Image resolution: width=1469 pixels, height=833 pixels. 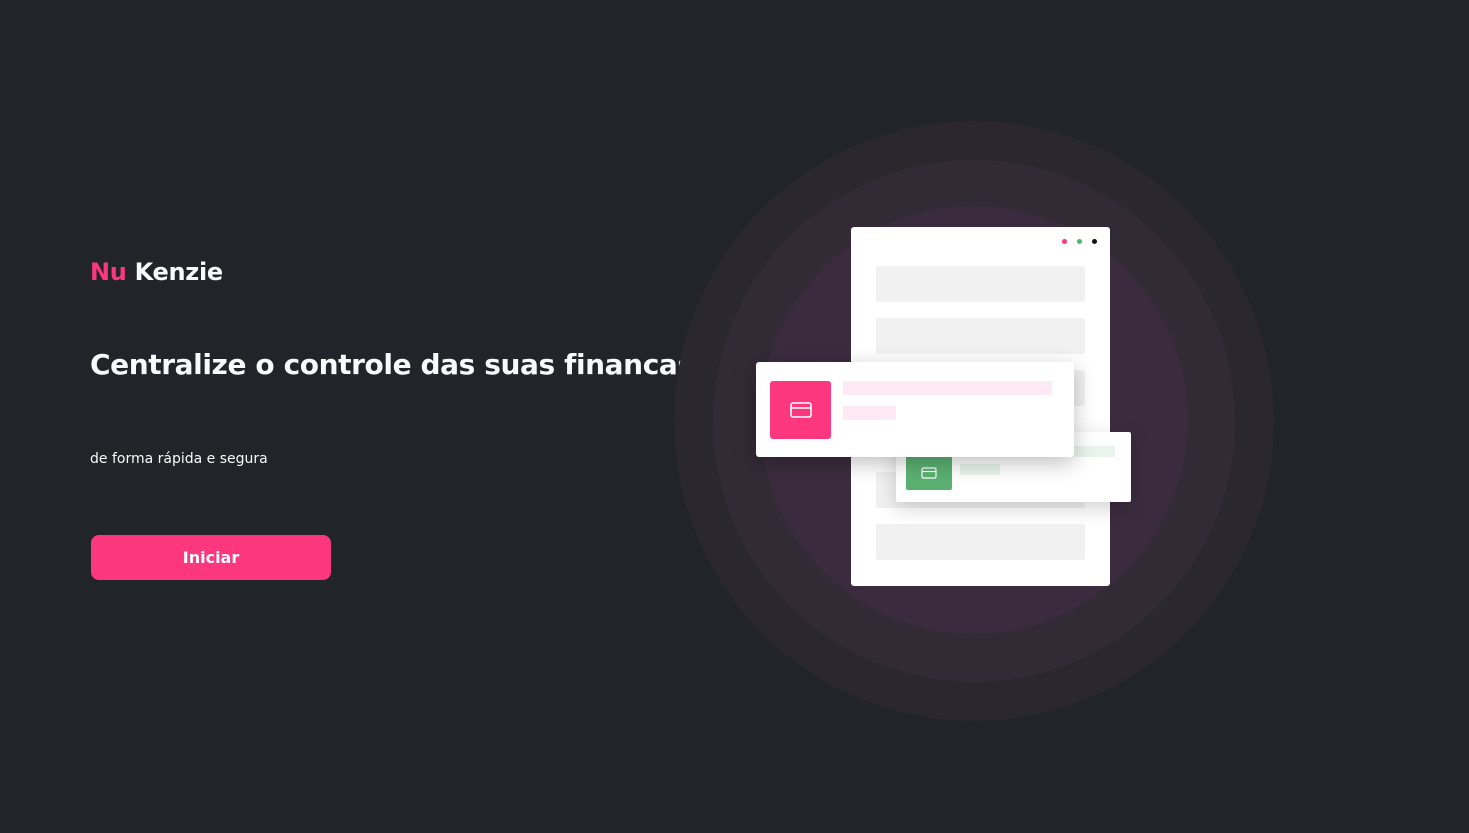 What do you see at coordinates (211, 557) in the screenshot?
I see `start-button: Iniciar` at bounding box center [211, 557].